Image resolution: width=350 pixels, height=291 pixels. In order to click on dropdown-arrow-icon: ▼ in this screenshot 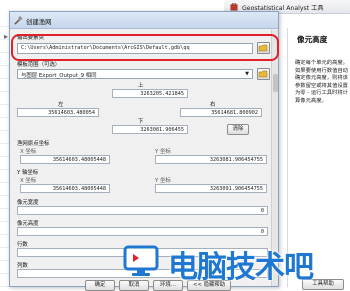, I will do `click(247, 74)`.